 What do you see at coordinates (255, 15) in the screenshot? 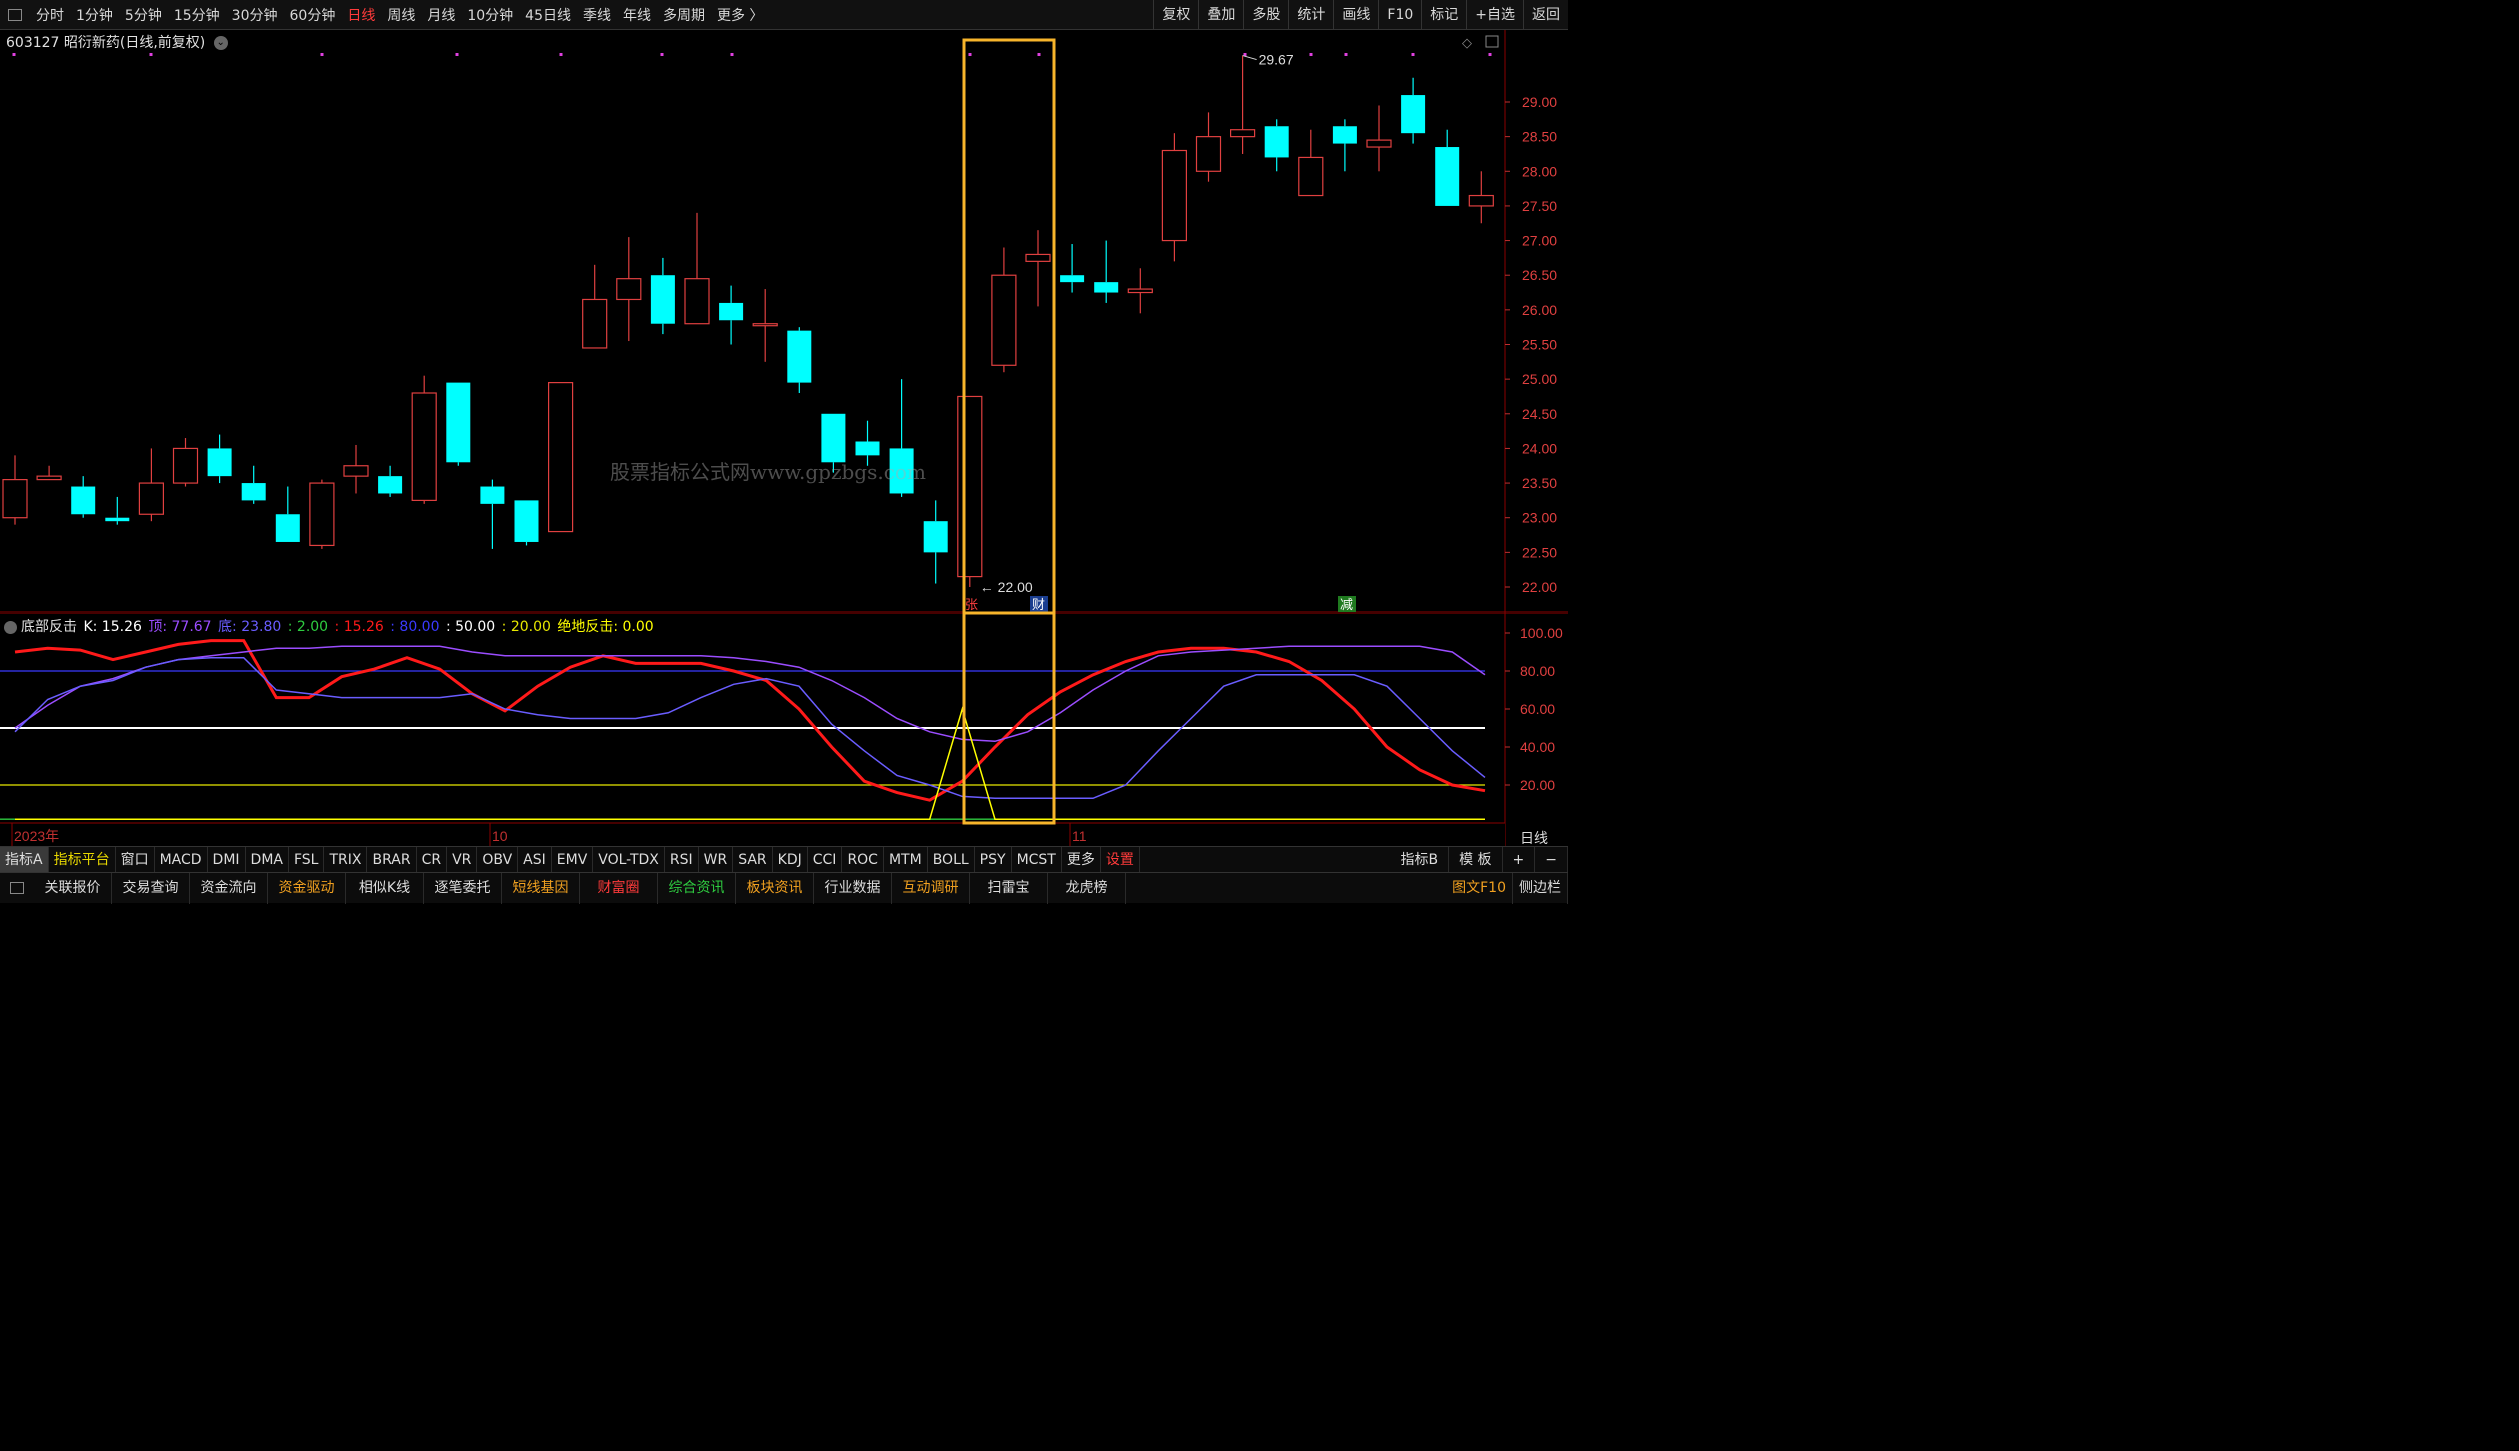
I see `period-4: 30分钟` at bounding box center [255, 15].